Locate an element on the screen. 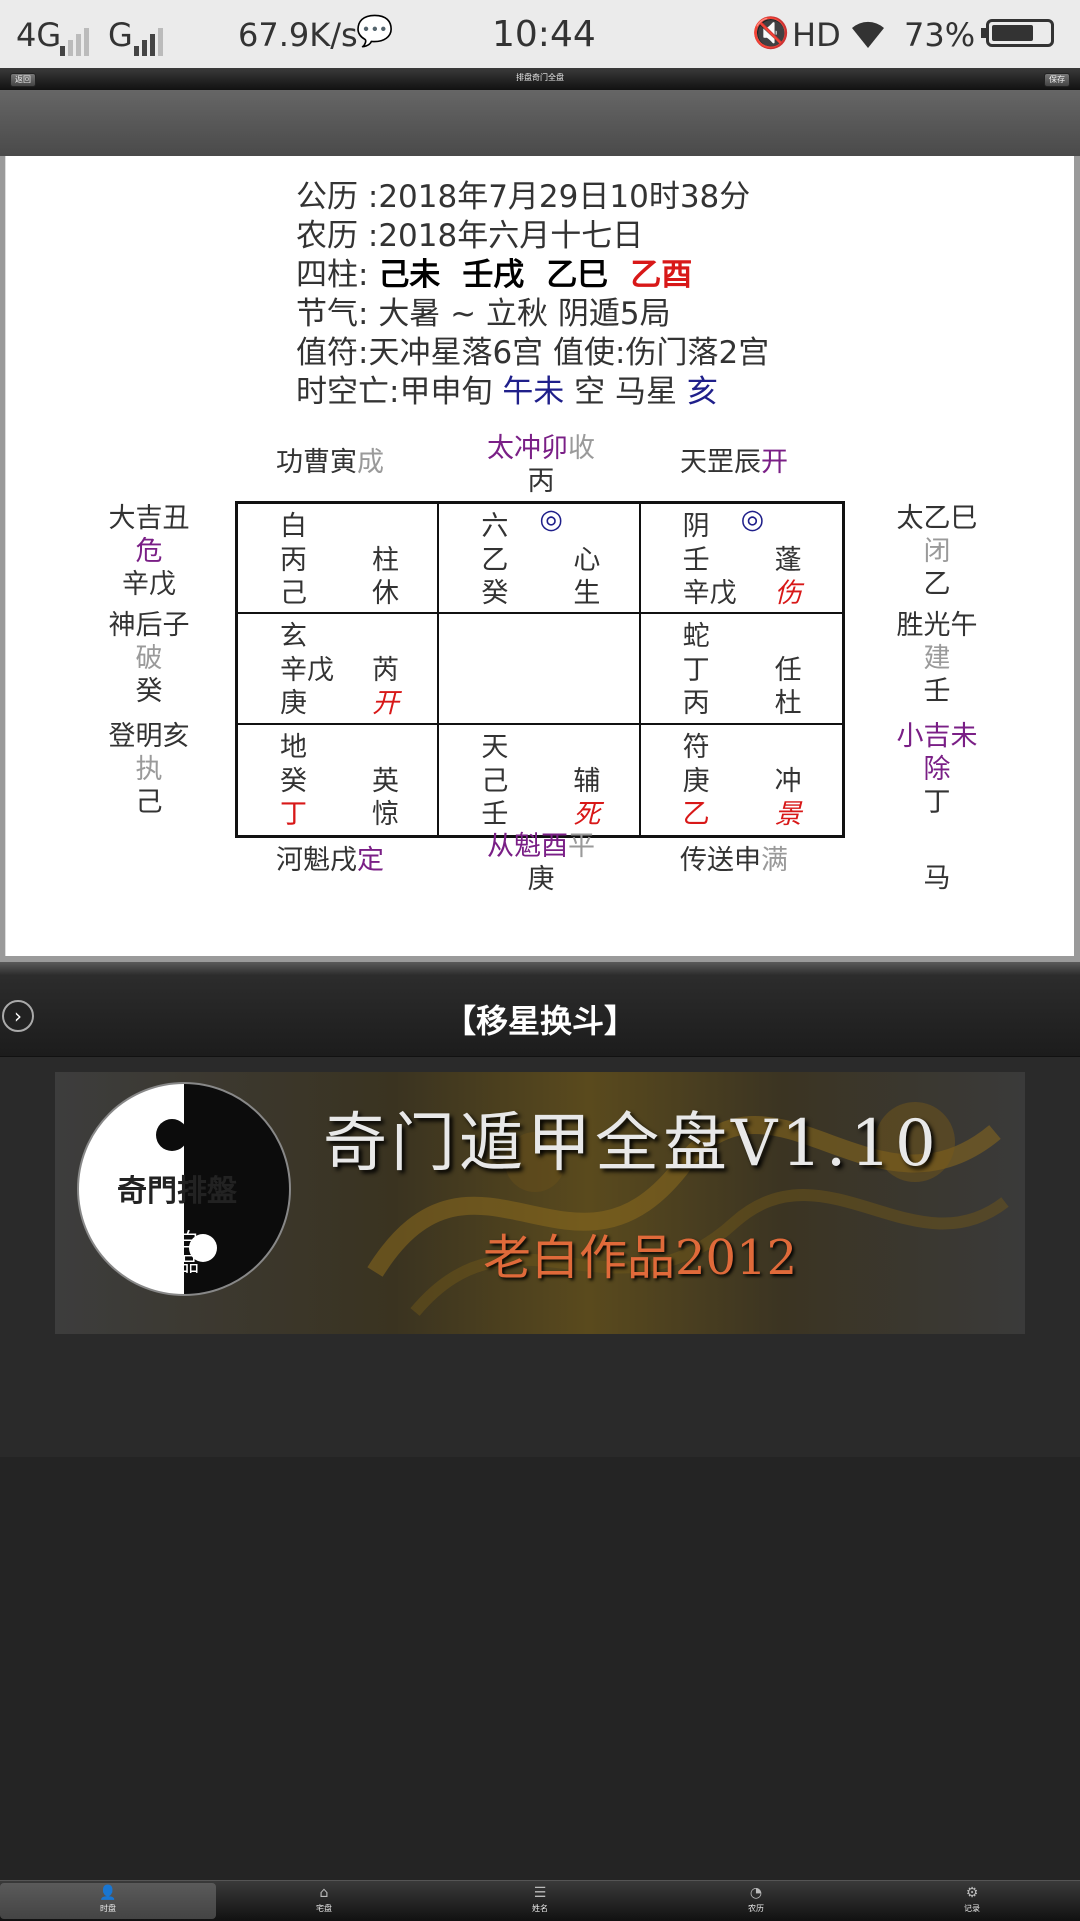  bottom-nav: 👤 时盘 ⌂ 宅盘 ☰ 姓名 ◔ 农历 ⚙ 记录 is located at coordinates (540, 1900).